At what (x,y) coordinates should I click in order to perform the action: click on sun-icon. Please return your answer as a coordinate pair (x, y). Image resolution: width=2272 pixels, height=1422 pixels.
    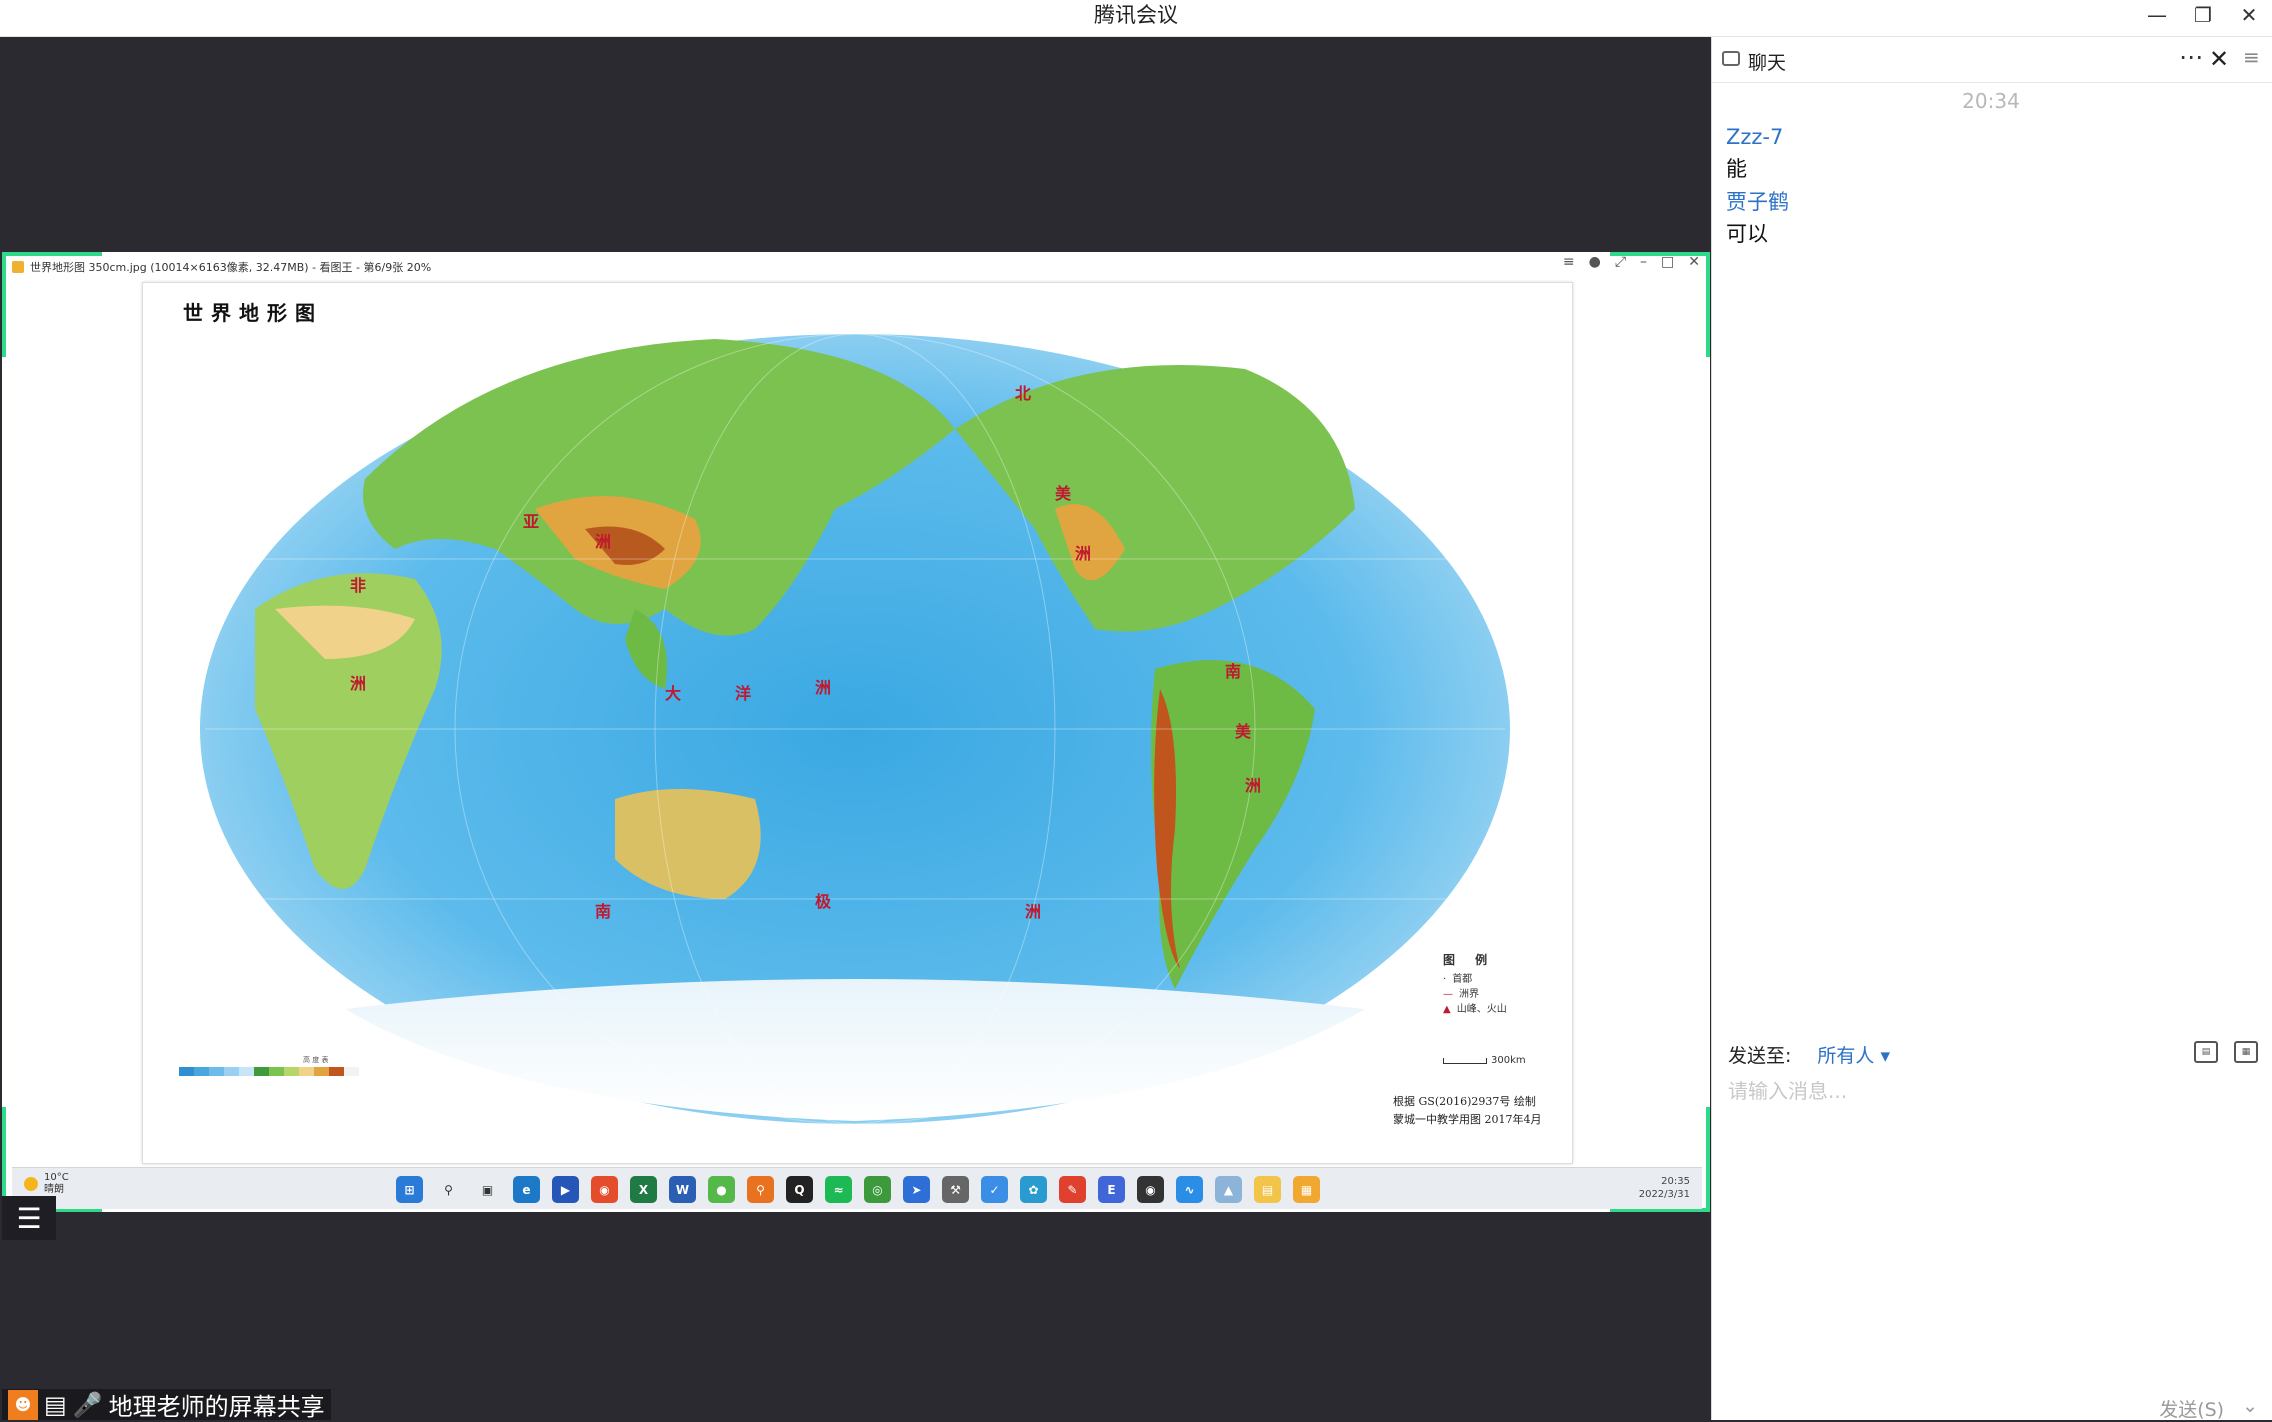
    Looking at the image, I should click on (31, 1184).